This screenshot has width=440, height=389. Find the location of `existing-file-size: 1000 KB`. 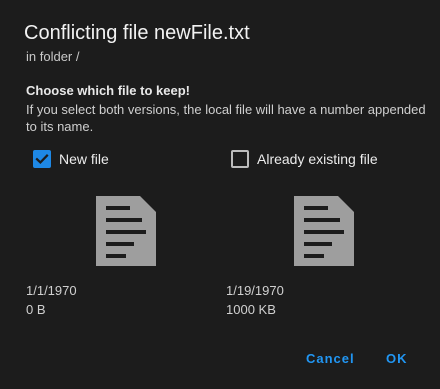

existing-file-size: 1000 KB is located at coordinates (251, 309).